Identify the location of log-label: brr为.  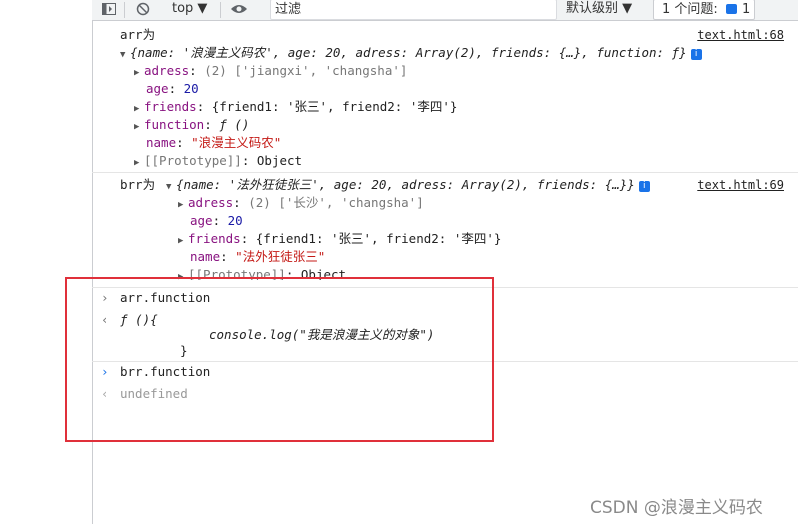
(138, 184).